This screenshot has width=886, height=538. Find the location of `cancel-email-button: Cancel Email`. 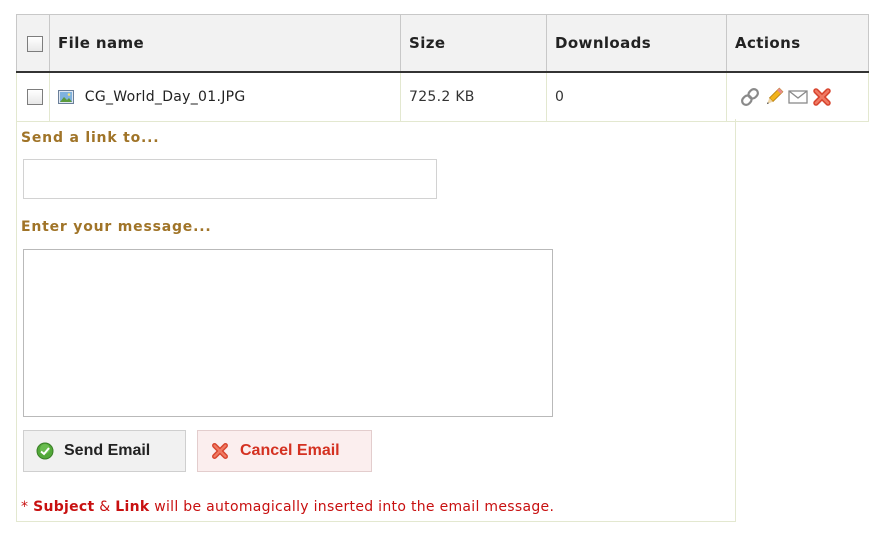

cancel-email-button: Cancel Email is located at coordinates (284, 451).